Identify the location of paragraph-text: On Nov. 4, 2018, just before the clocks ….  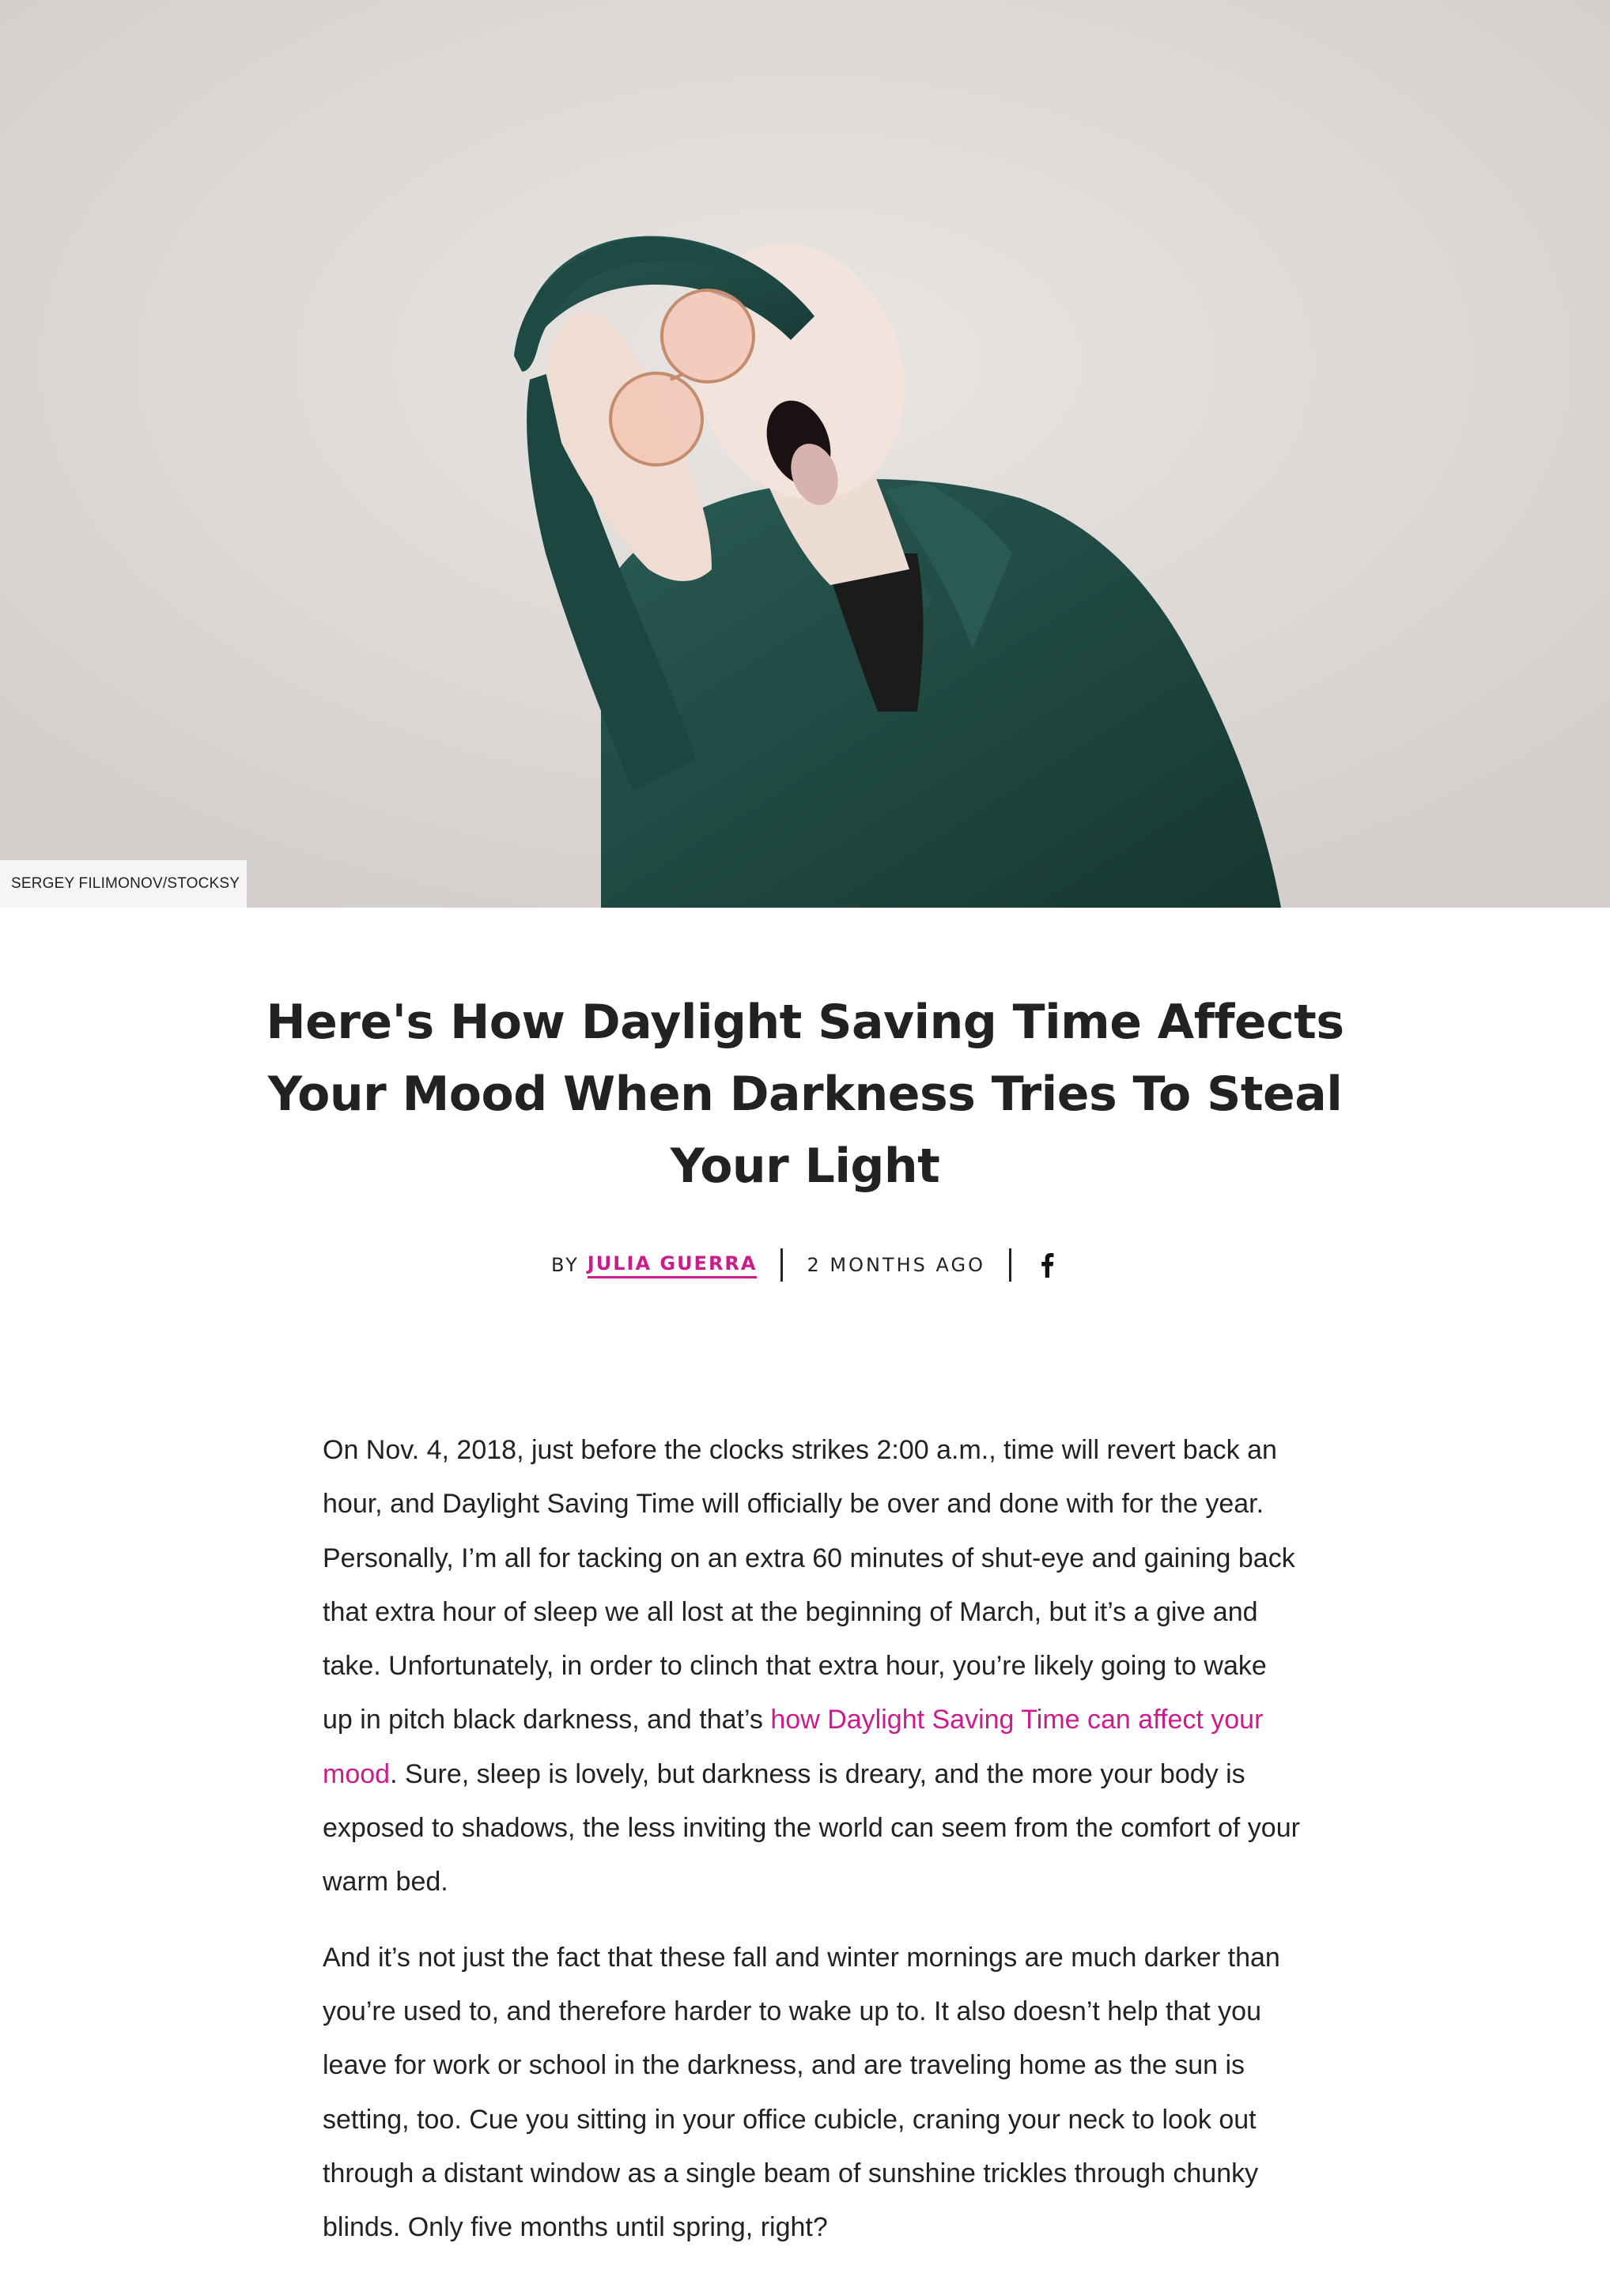
(809, 1585).